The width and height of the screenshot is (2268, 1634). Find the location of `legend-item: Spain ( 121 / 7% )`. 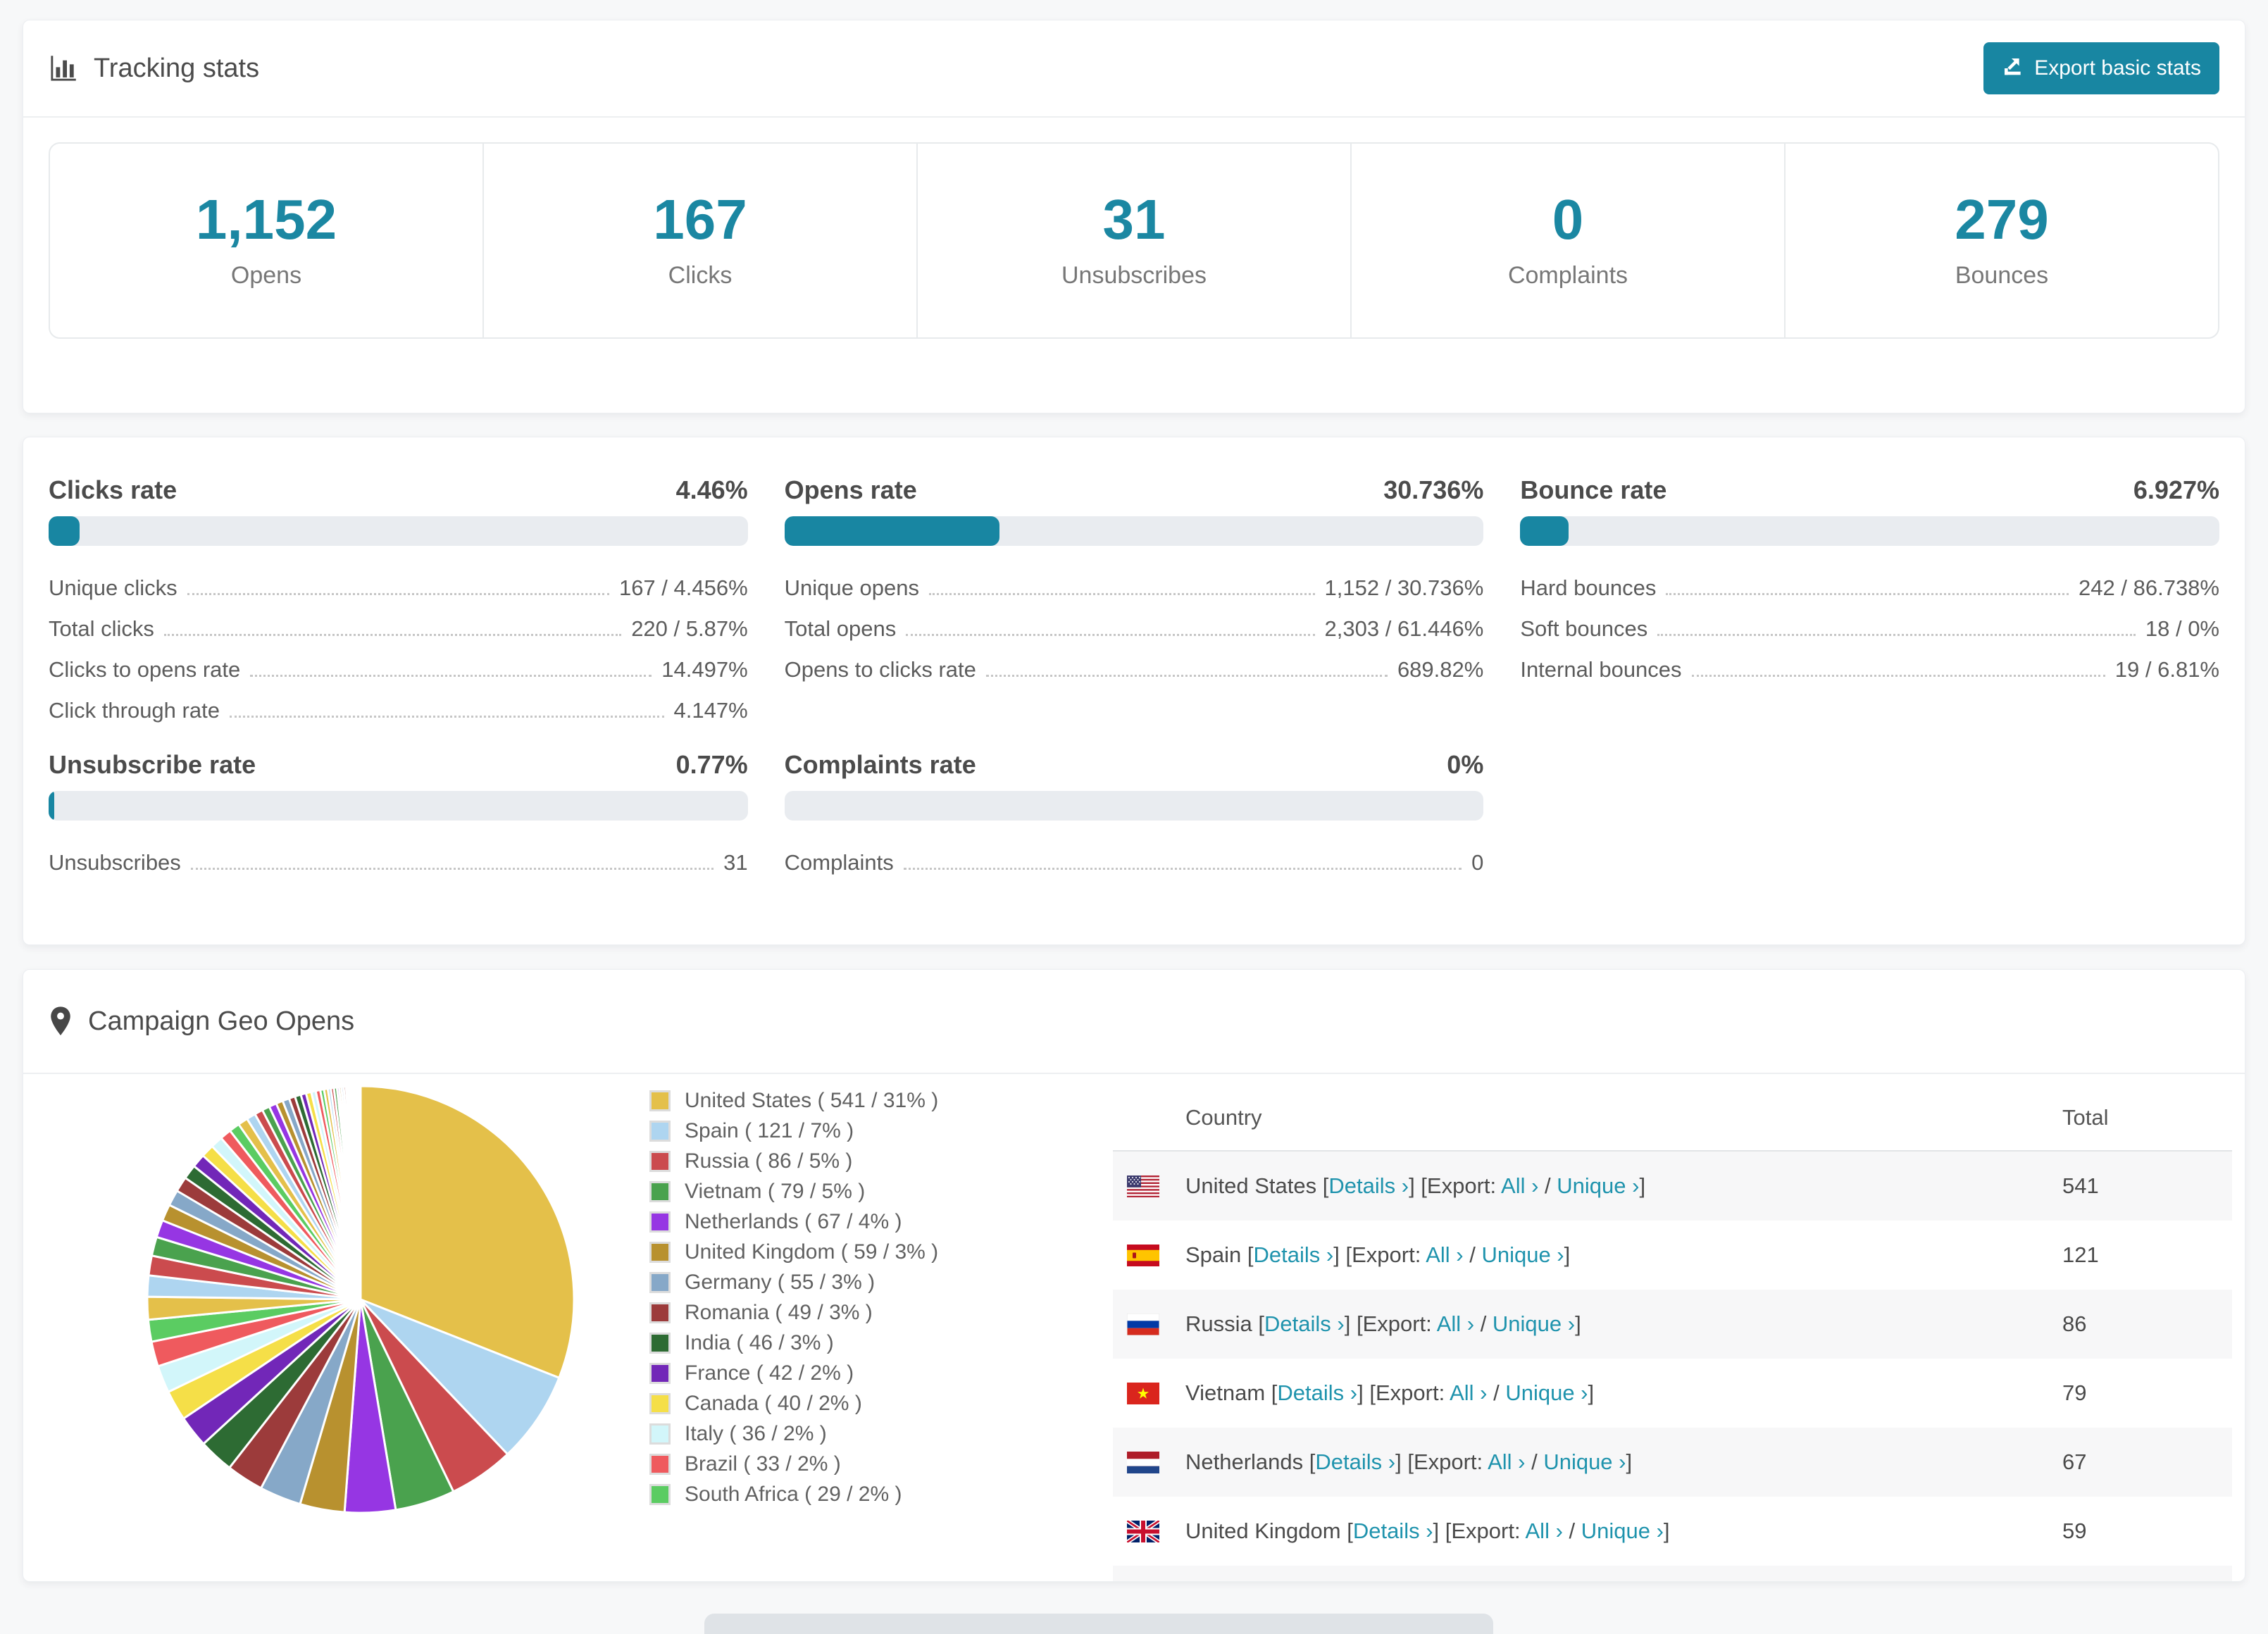

legend-item: Spain ( 121 / 7% ) is located at coordinates (881, 1131).